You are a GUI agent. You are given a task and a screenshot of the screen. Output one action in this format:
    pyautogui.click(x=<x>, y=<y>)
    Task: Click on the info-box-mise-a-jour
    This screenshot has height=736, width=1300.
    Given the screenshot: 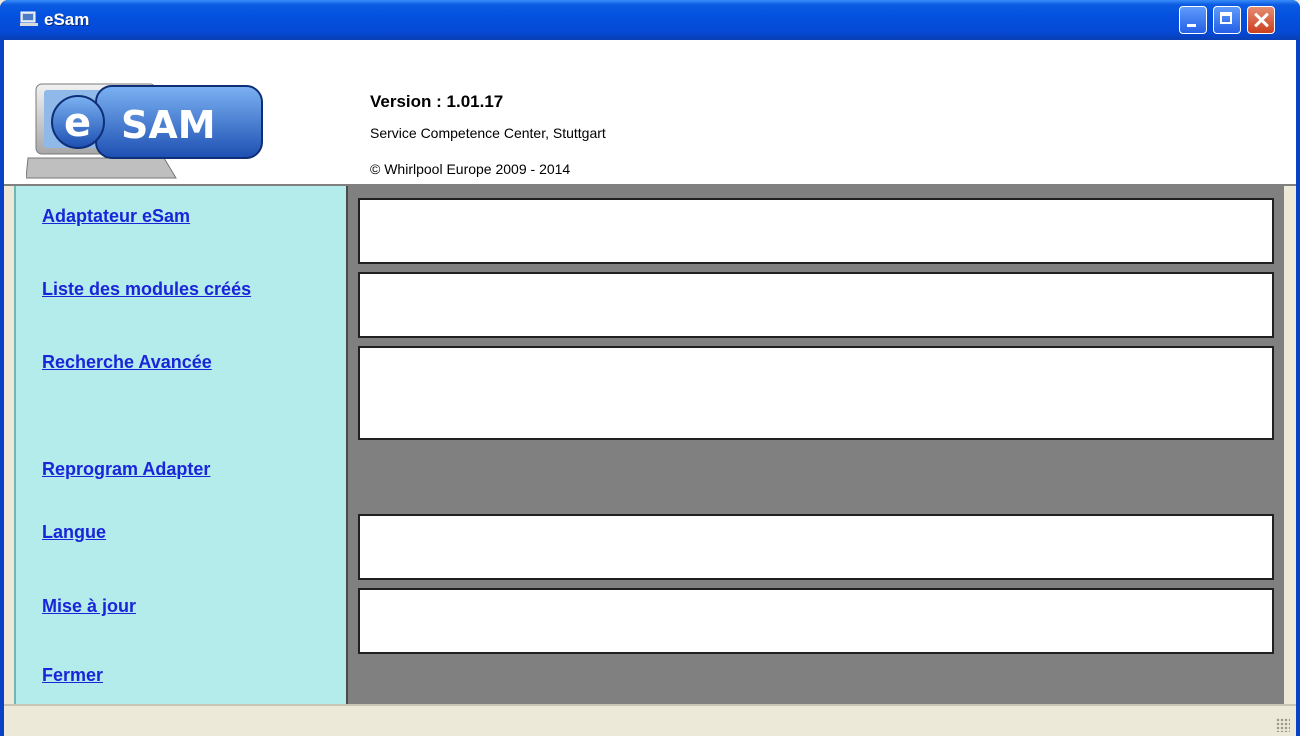 What is the action you would take?
    pyautogui.click(x=816, y=621)
    